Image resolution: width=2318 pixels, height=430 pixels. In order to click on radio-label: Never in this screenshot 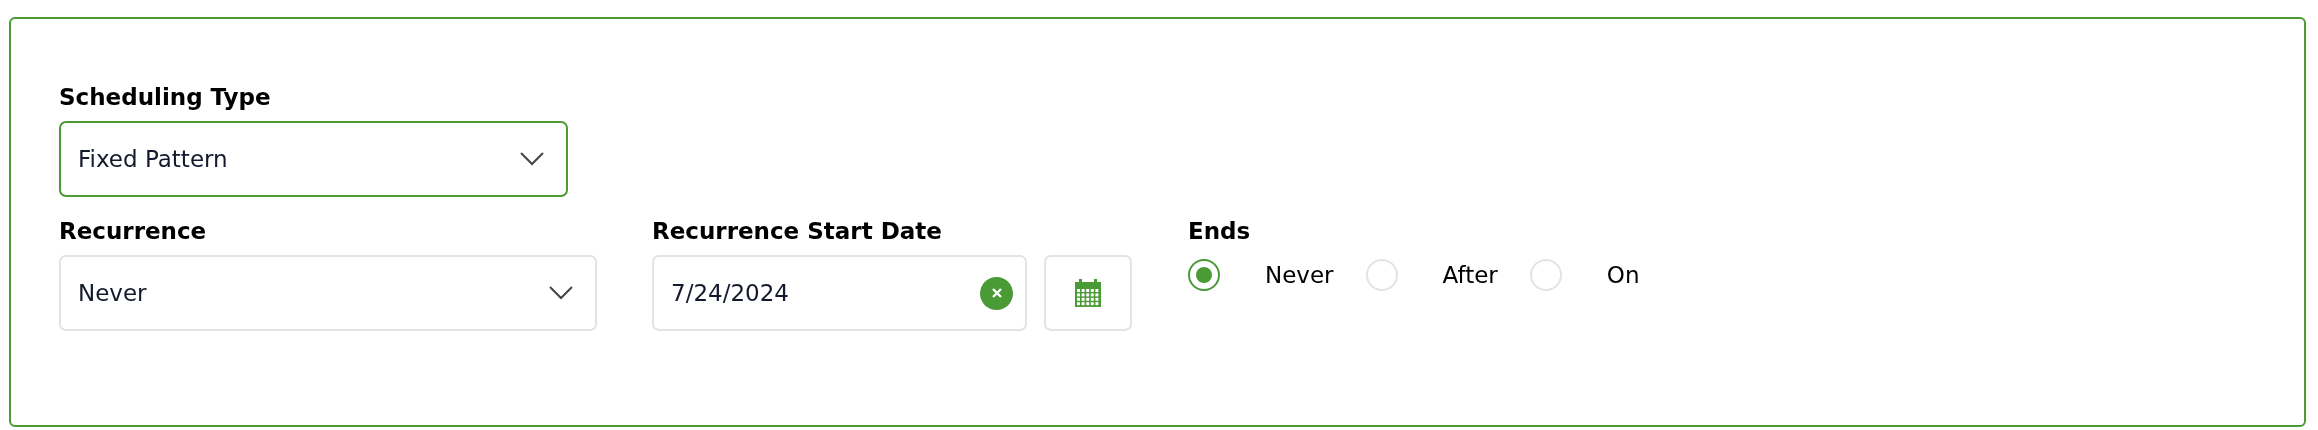, I will do `click(1299, 275)`.